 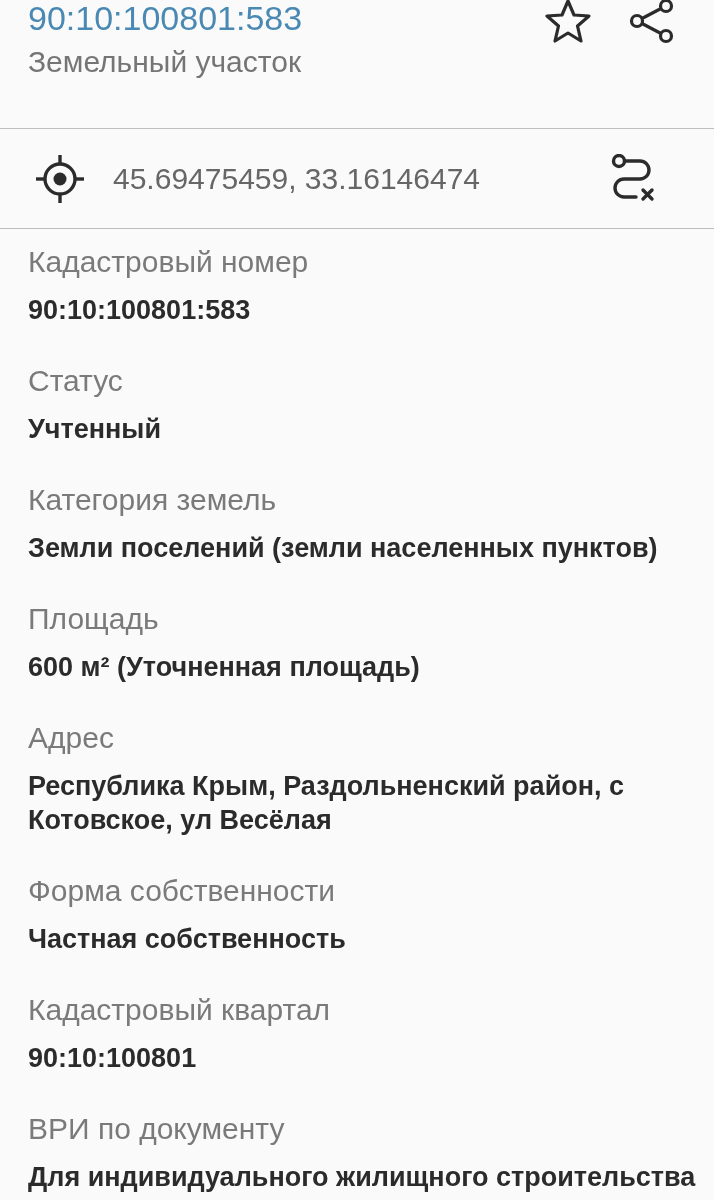 I want to click on field-value: Земли поселений (земли населенных пунктов), so click(x=343, y=548).